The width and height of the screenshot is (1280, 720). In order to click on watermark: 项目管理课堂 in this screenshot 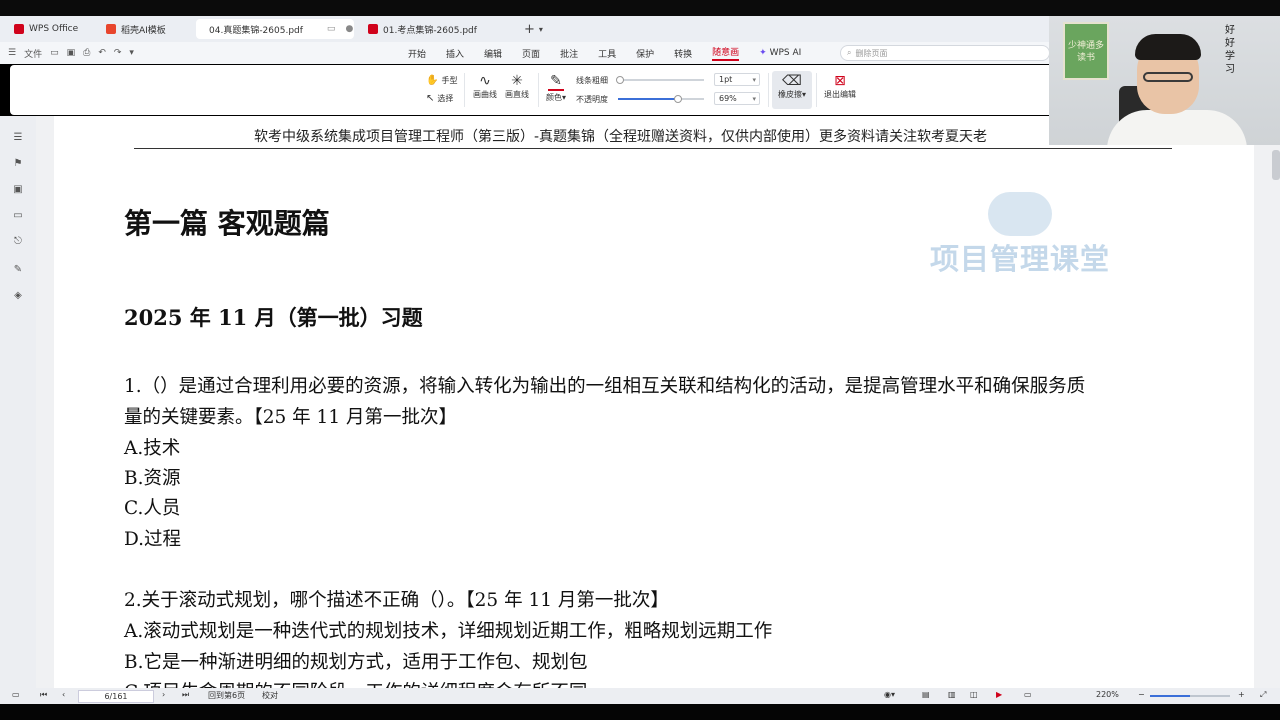, I will do `click(1020, 235)`.